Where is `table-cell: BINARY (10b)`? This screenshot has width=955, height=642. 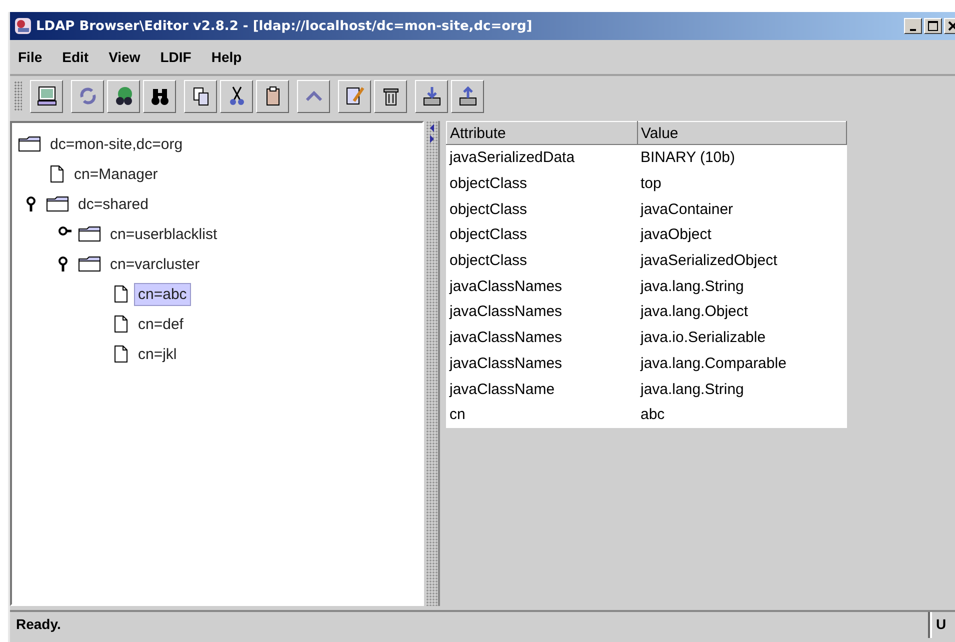 table-cell: BINARY (10b) is located at coordinates (742, 157).